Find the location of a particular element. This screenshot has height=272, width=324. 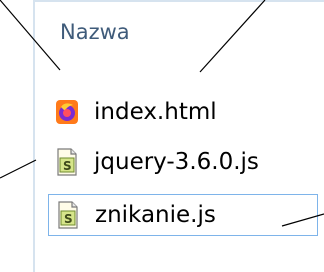

file-name: jquery-3.6.0.js is located at coordinates (176, 162).